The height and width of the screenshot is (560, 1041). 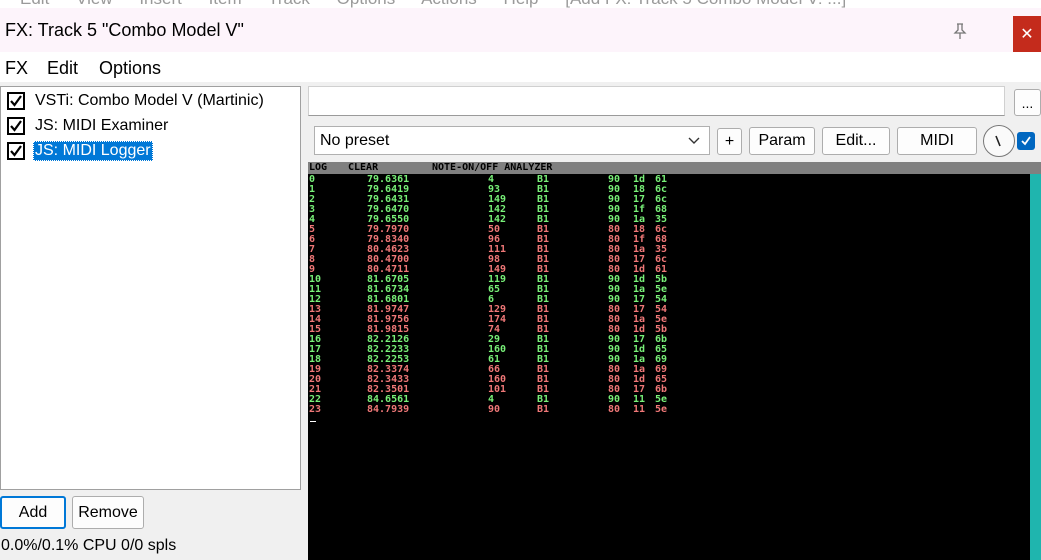 I want to click on bg-menu-insert: Insert, so click(x=160, y=4).